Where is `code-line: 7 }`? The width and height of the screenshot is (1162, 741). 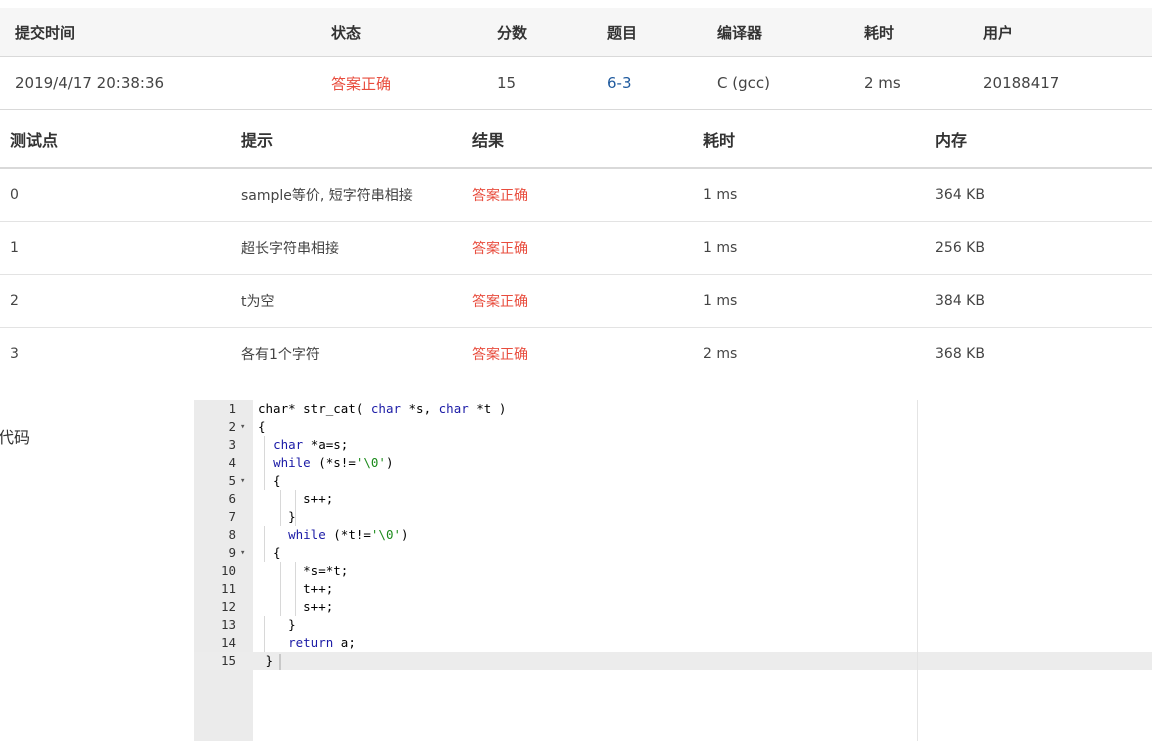
code-line: 7 } is located at coordinates (673, 517).